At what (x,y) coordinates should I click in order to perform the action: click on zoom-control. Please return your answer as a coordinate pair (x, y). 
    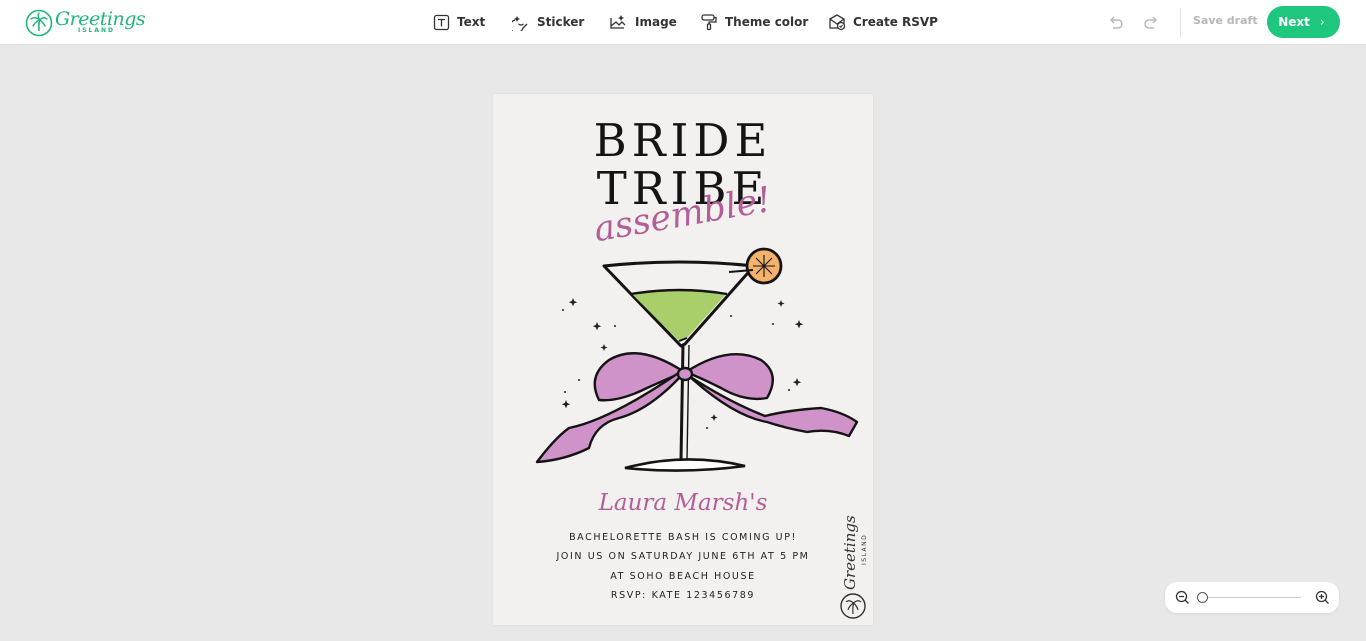
    Looking at the image, I should click on (1252, 597).